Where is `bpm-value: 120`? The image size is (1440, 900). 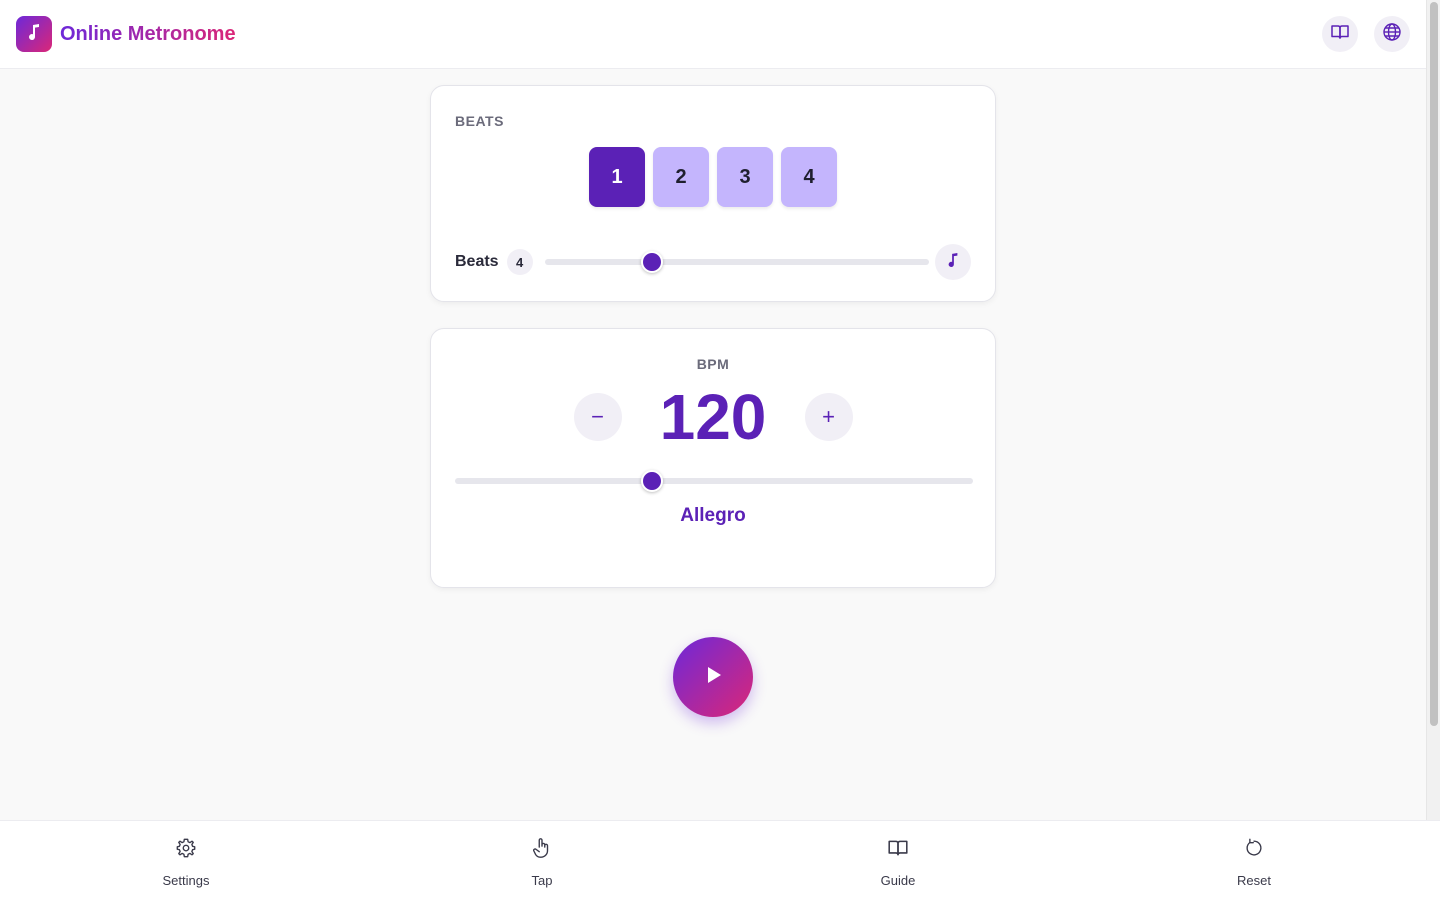 bpm-value: 120 is located at coordinates (713, 417).